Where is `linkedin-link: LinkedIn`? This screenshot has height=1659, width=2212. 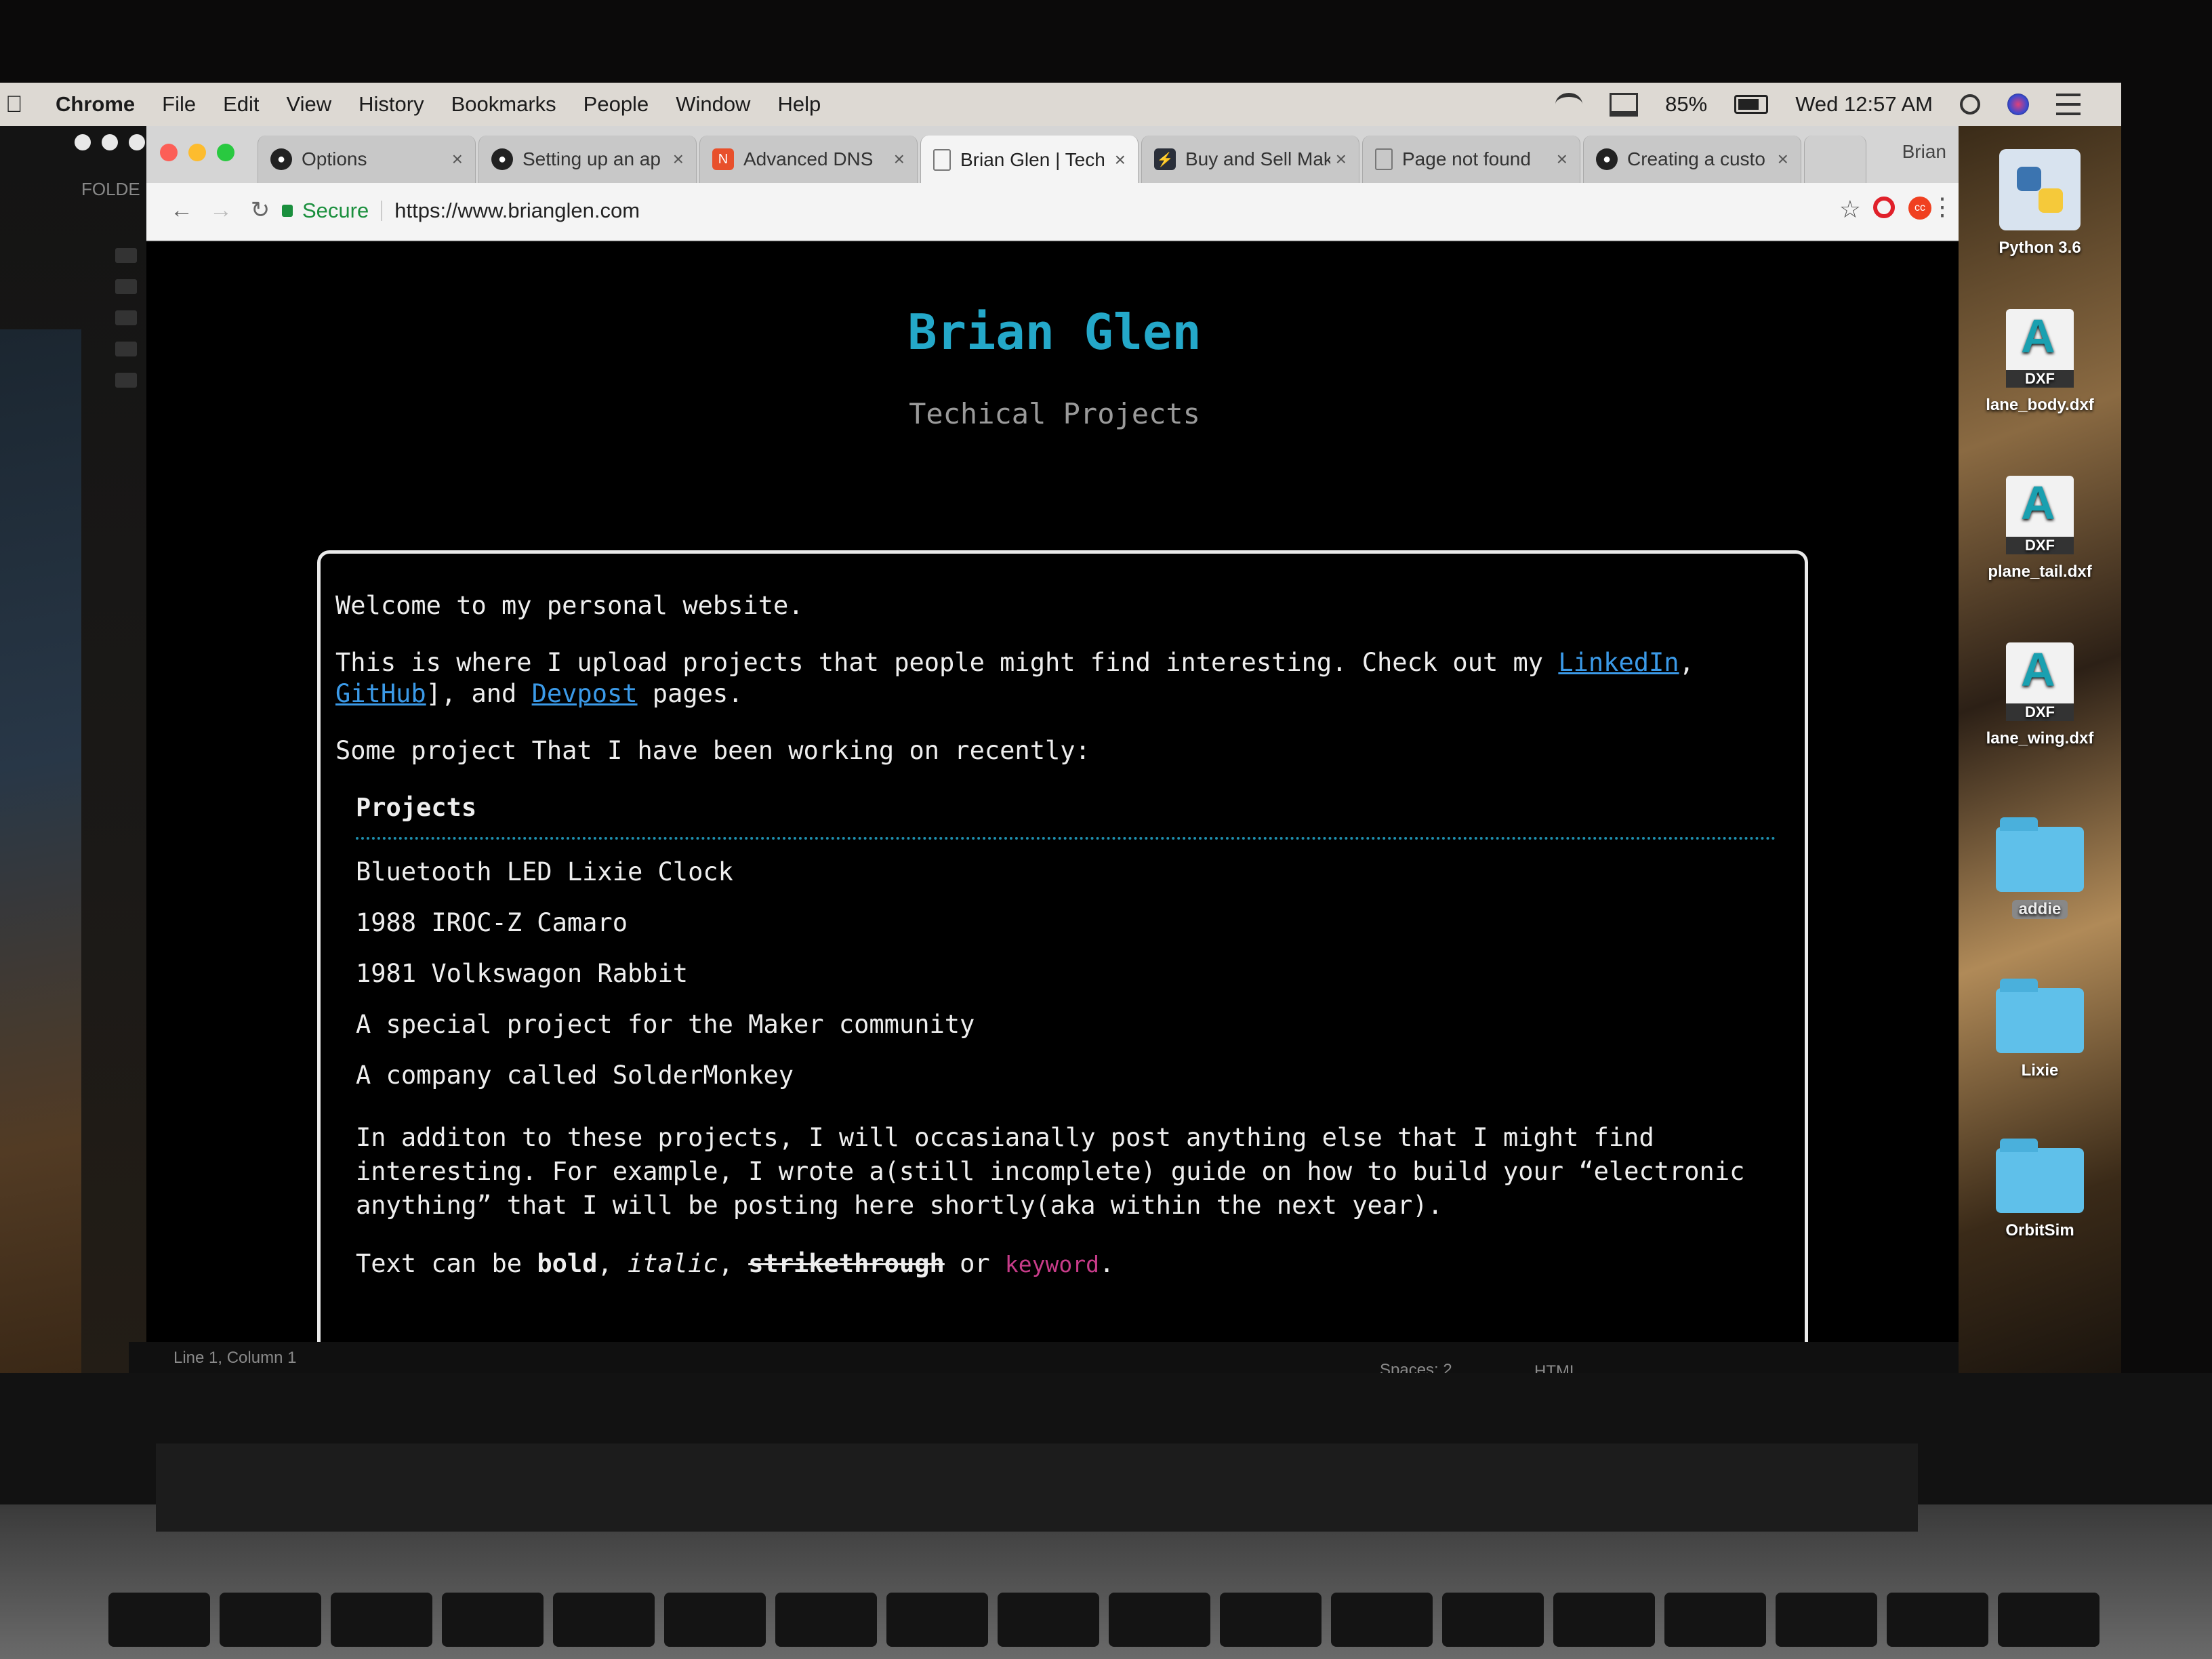
linkedin-link: LinkedIn is located at coordinates (1618, 662).